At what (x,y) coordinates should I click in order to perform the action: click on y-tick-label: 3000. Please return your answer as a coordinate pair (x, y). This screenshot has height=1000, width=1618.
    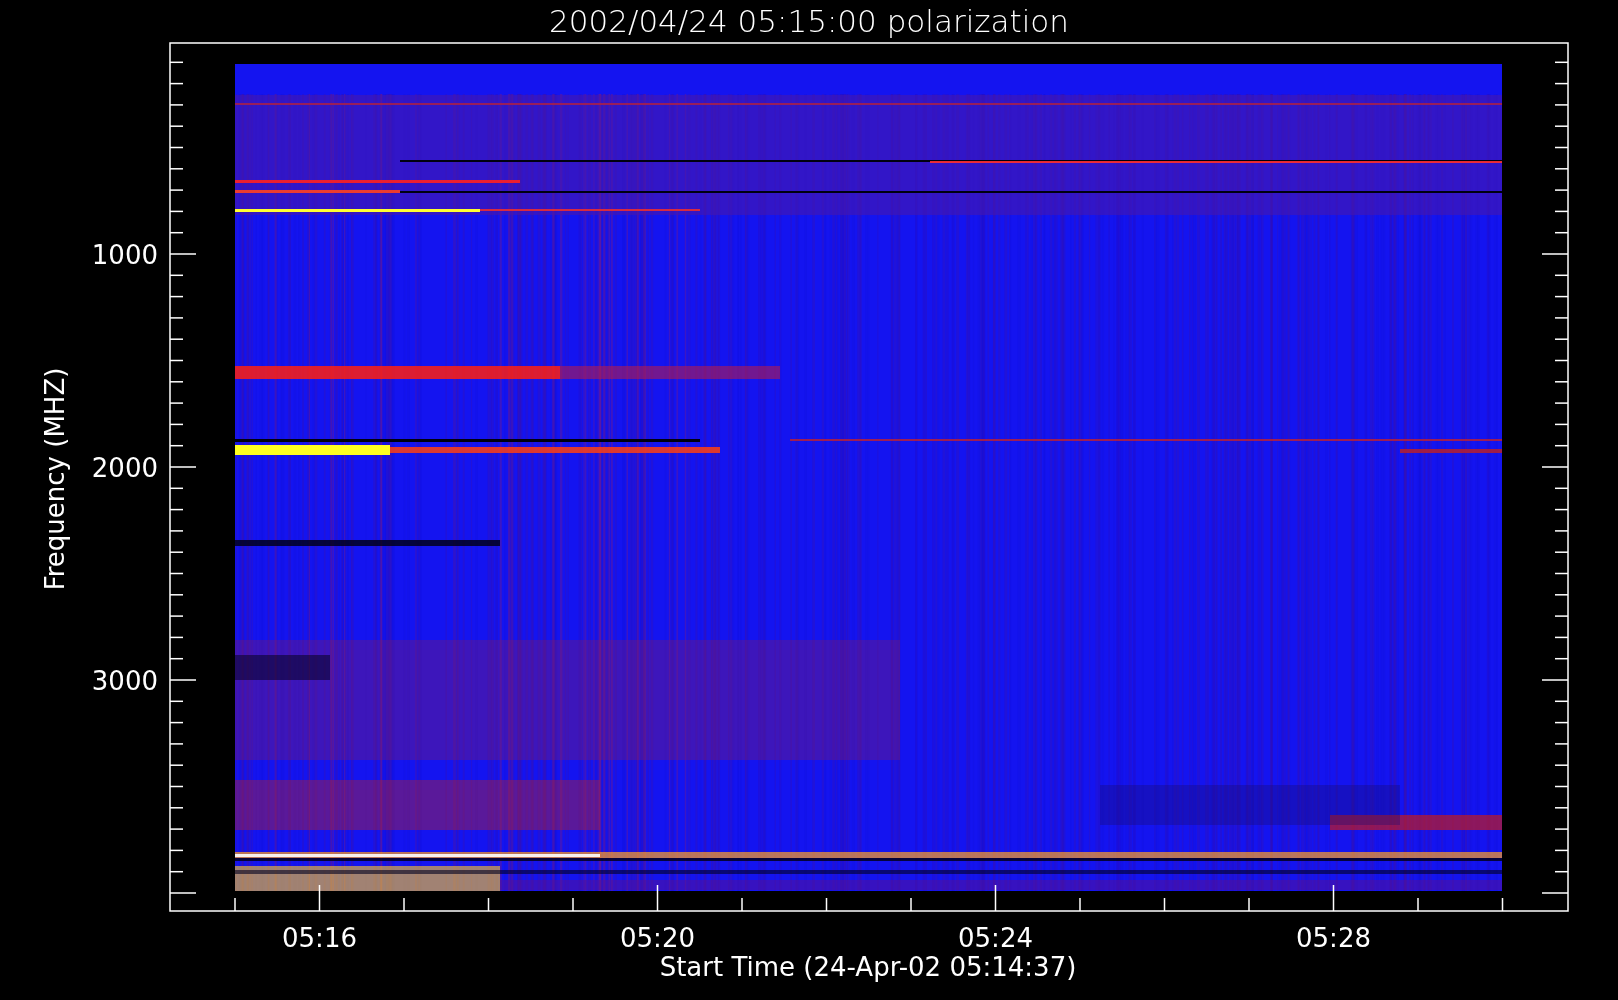
    Looking at the image, I should click on (124, 681).